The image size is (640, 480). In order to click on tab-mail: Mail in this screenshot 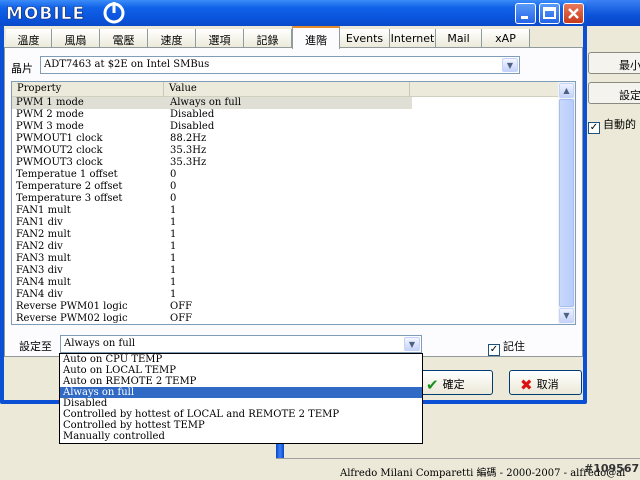, I will do `click(459, 38)`.